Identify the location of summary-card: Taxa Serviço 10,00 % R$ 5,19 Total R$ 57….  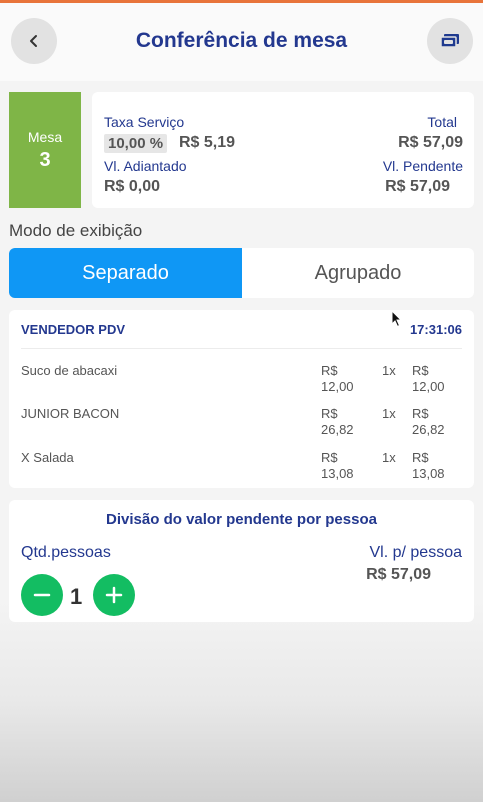
(283, 150).